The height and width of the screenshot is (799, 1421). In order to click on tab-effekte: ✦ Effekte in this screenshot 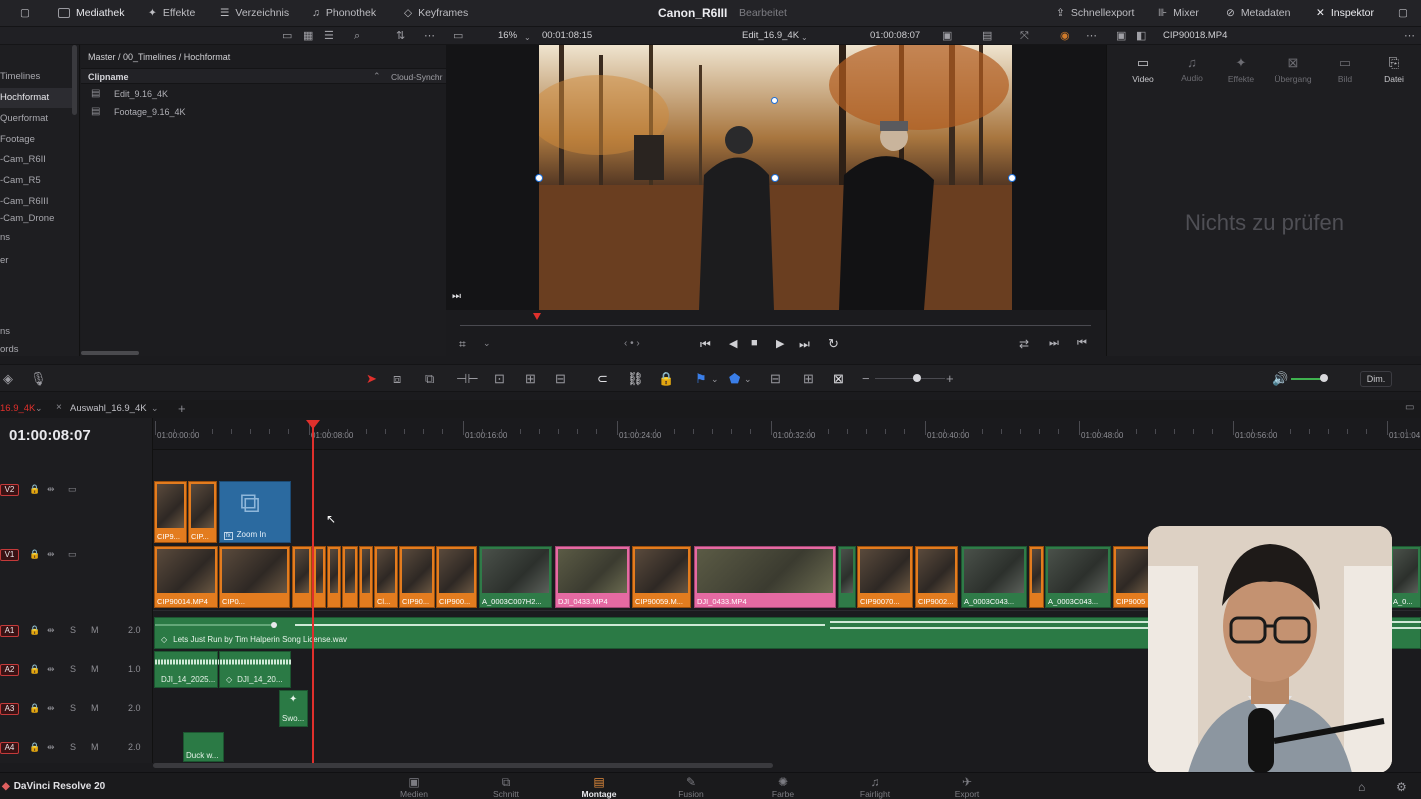, I will do `click(1241, 69)`.